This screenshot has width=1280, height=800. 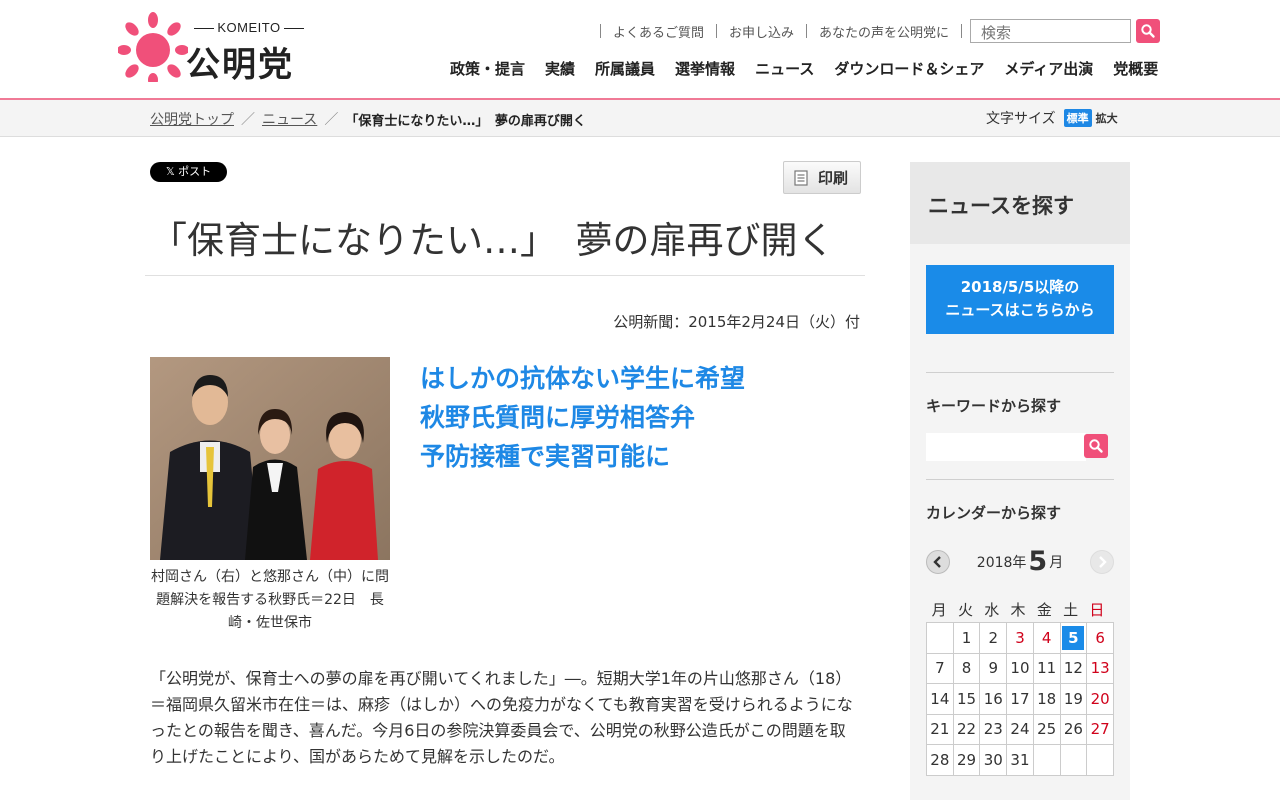 I want to click on calendar-next-month-button, so click(x=1102, y=562).